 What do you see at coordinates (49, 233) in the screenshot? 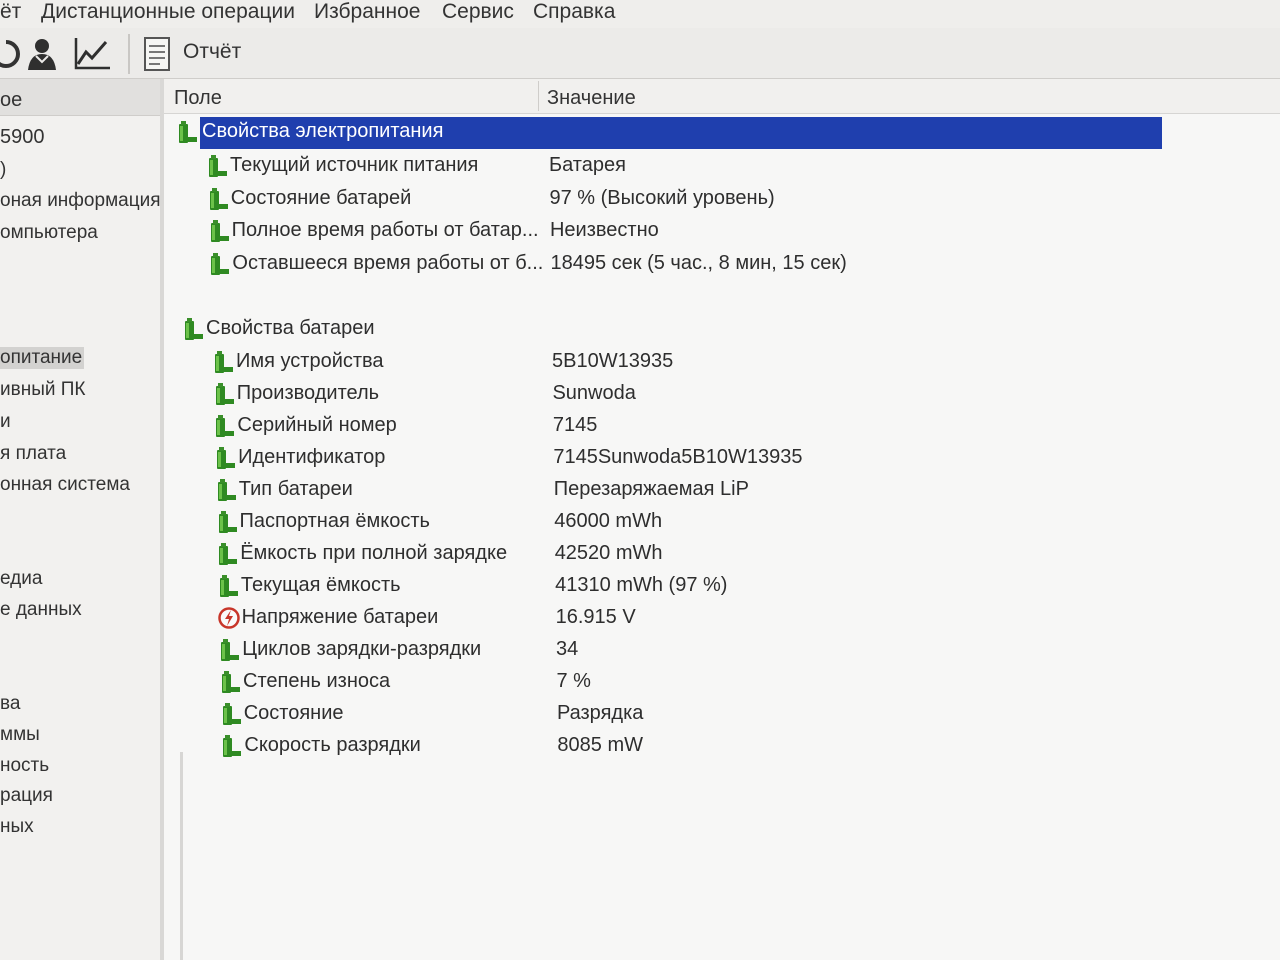
I see `nav-item-computer-name: омпьютера` at bounding box center [49, 233].